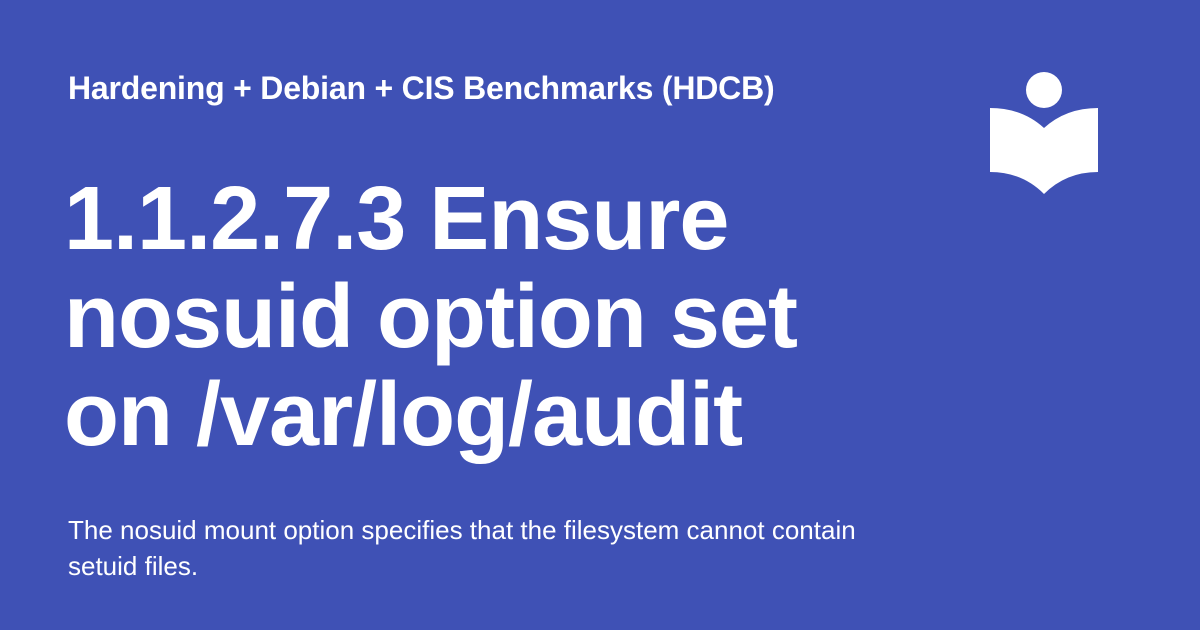 The height and width of the screenshot is (630, 1200). Describe the element at coordinates (1044, 133) in the screenshot. I see `book-reader-icon` at that location.